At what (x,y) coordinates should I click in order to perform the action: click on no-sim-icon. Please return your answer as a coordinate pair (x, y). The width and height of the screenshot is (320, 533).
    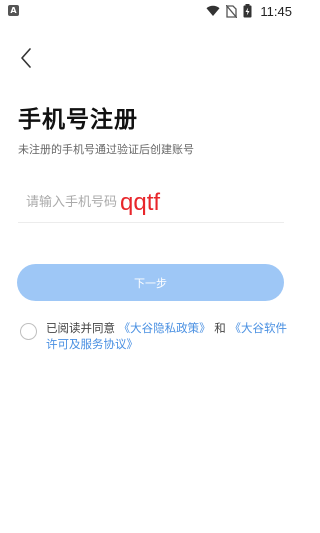
    Looking at the image, I should click on (232, 11).